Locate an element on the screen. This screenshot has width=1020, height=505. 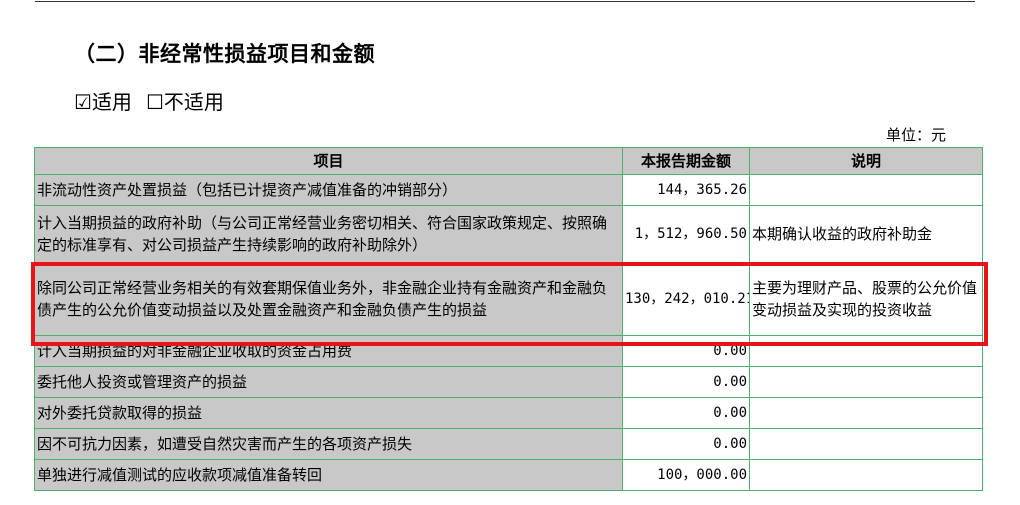
header-item: 项目 is located at coordinates (328, 161).